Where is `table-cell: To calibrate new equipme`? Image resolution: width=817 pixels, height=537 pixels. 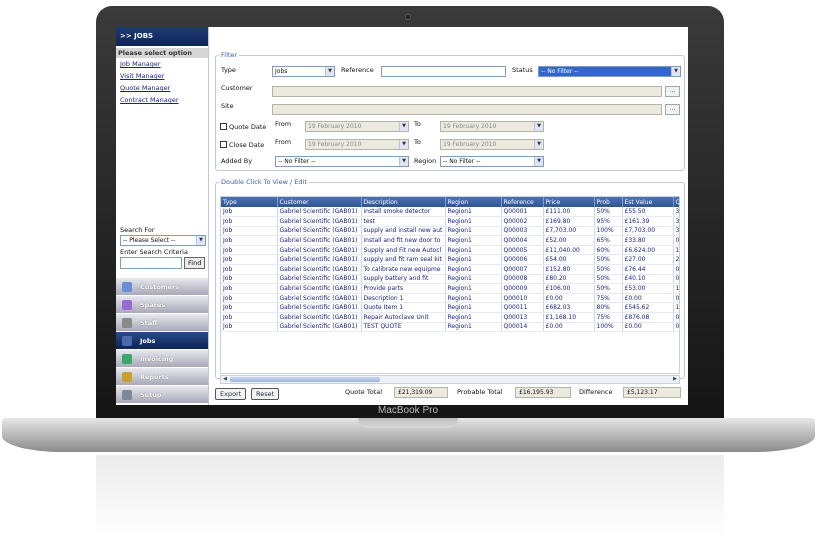
table-cell: To calibrate new equipme is located at coordinates (403, 269).